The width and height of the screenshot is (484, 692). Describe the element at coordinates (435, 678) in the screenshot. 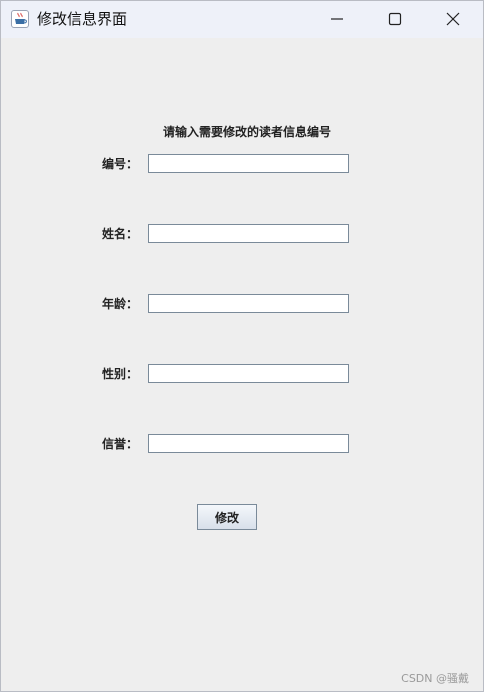

I see `watermark: CSDN @骚戴` at that location.